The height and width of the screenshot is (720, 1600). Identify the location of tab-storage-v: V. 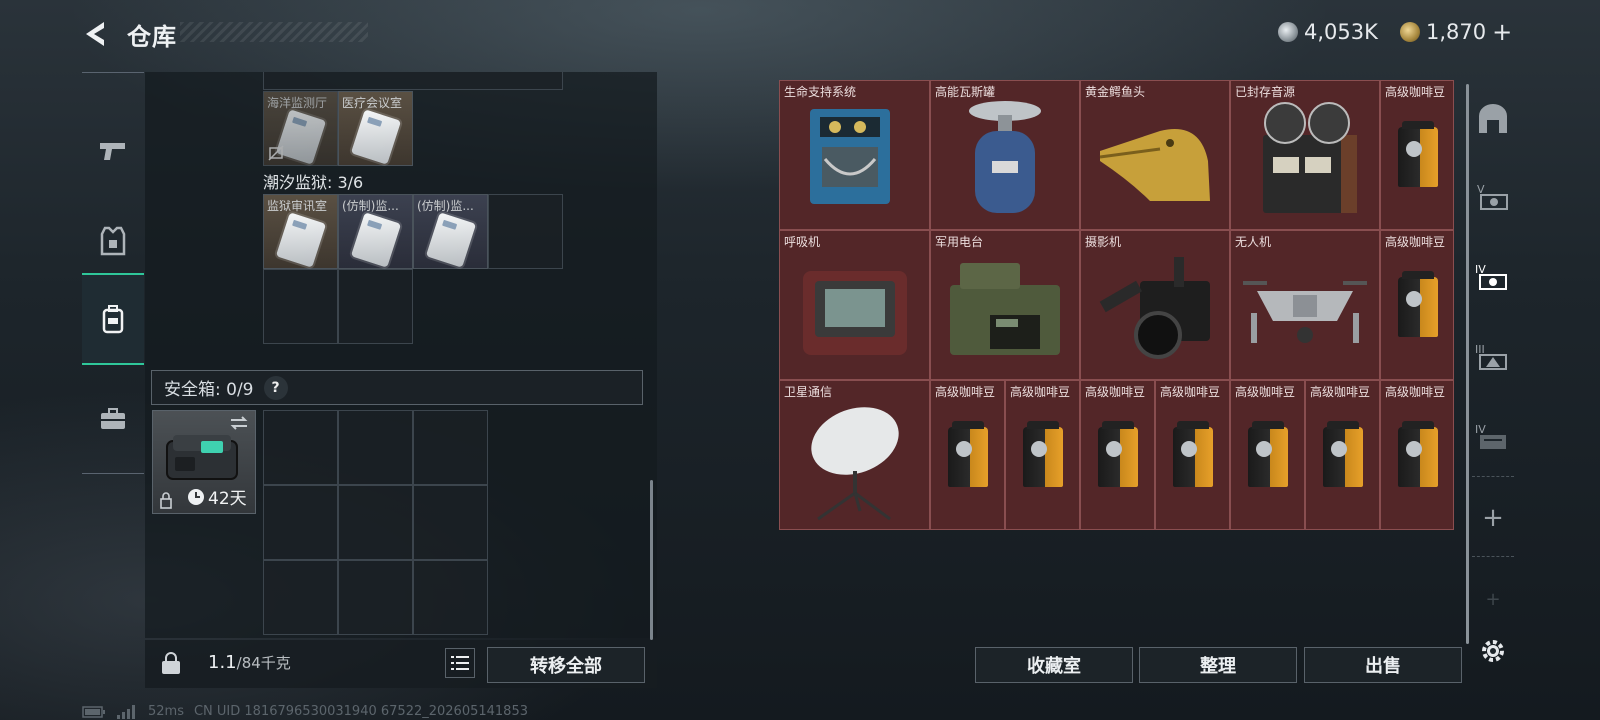
(1493, 197).